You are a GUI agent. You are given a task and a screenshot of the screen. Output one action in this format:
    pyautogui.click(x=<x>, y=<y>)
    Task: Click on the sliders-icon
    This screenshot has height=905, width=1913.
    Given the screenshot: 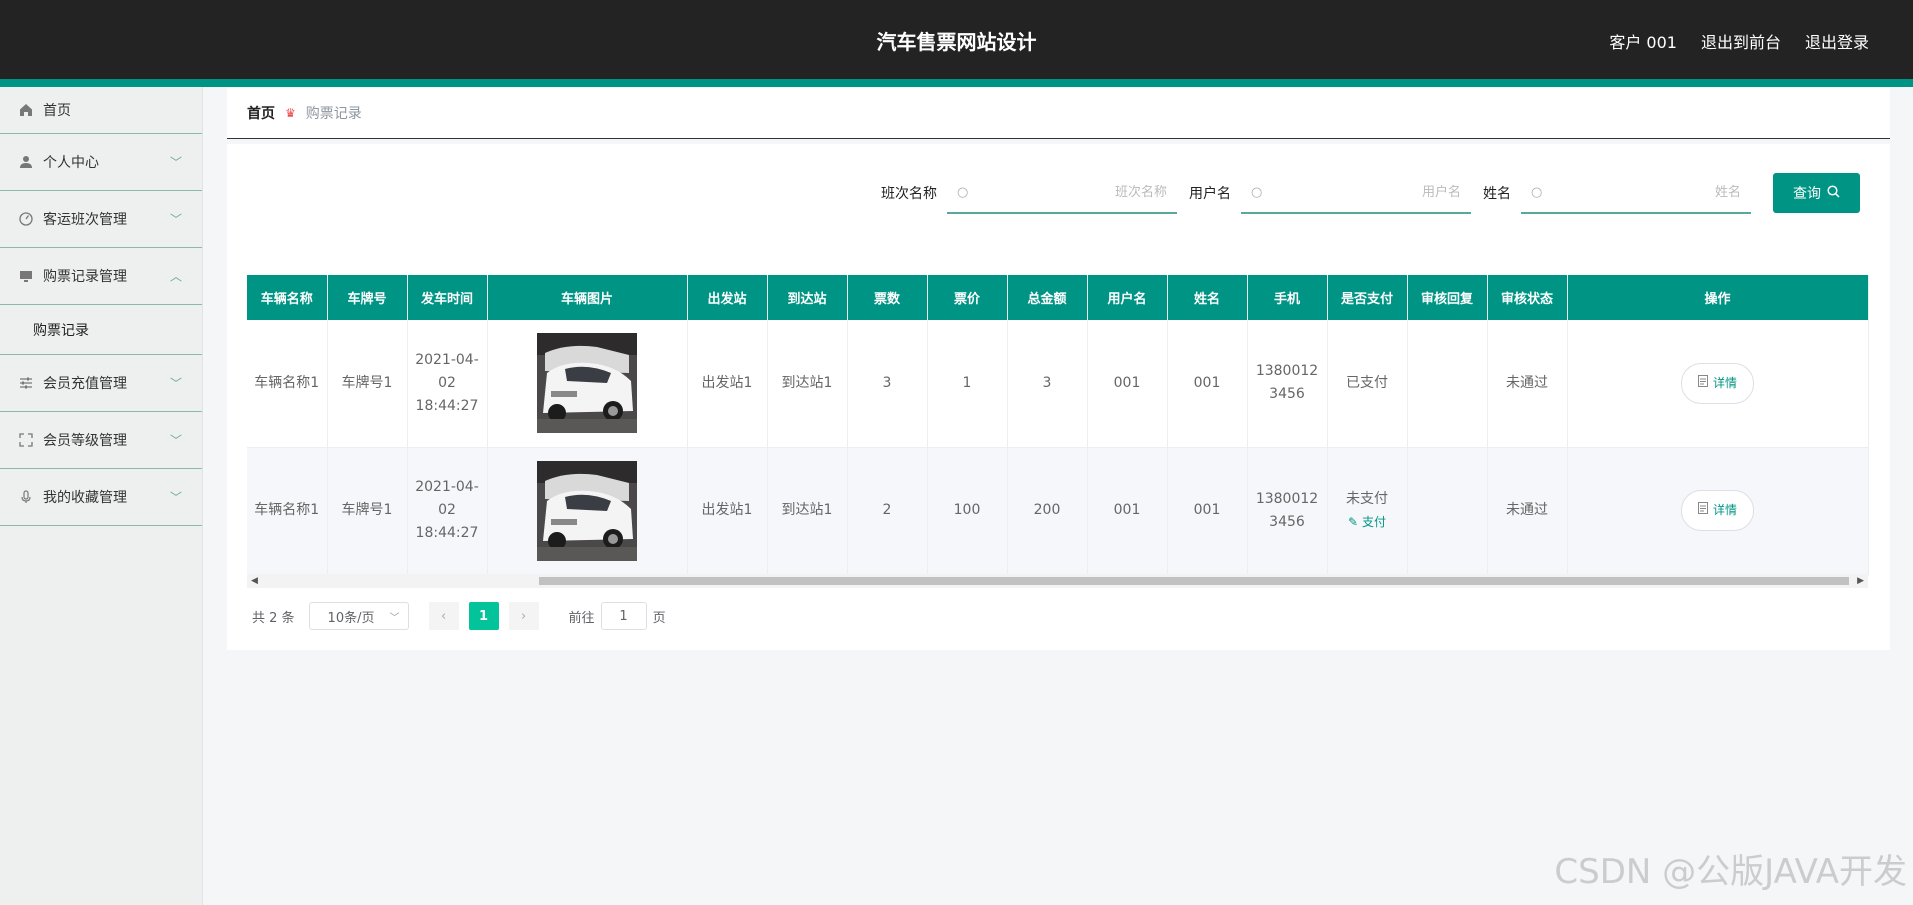 What is the action you would take?
    pyautogui.click(x=26, y=383)
    